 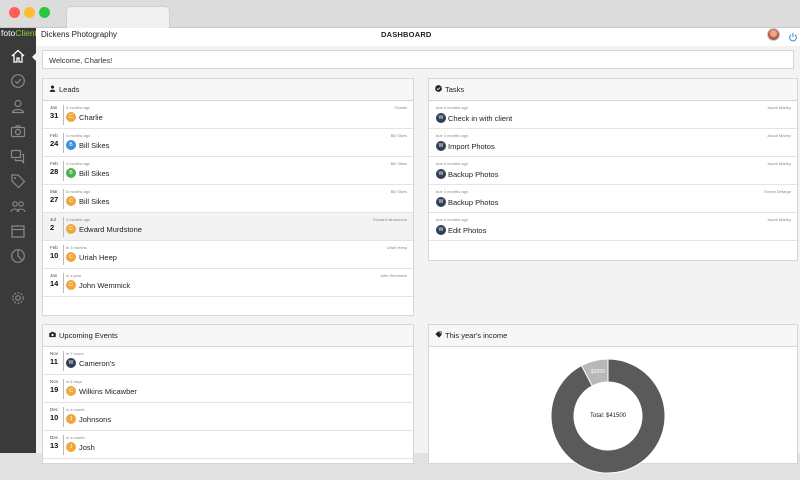 What do you see at coordinates (393, 275) in the screenshot?
I see `owner-label: John Wemmick` at bounding box center [393, 275].